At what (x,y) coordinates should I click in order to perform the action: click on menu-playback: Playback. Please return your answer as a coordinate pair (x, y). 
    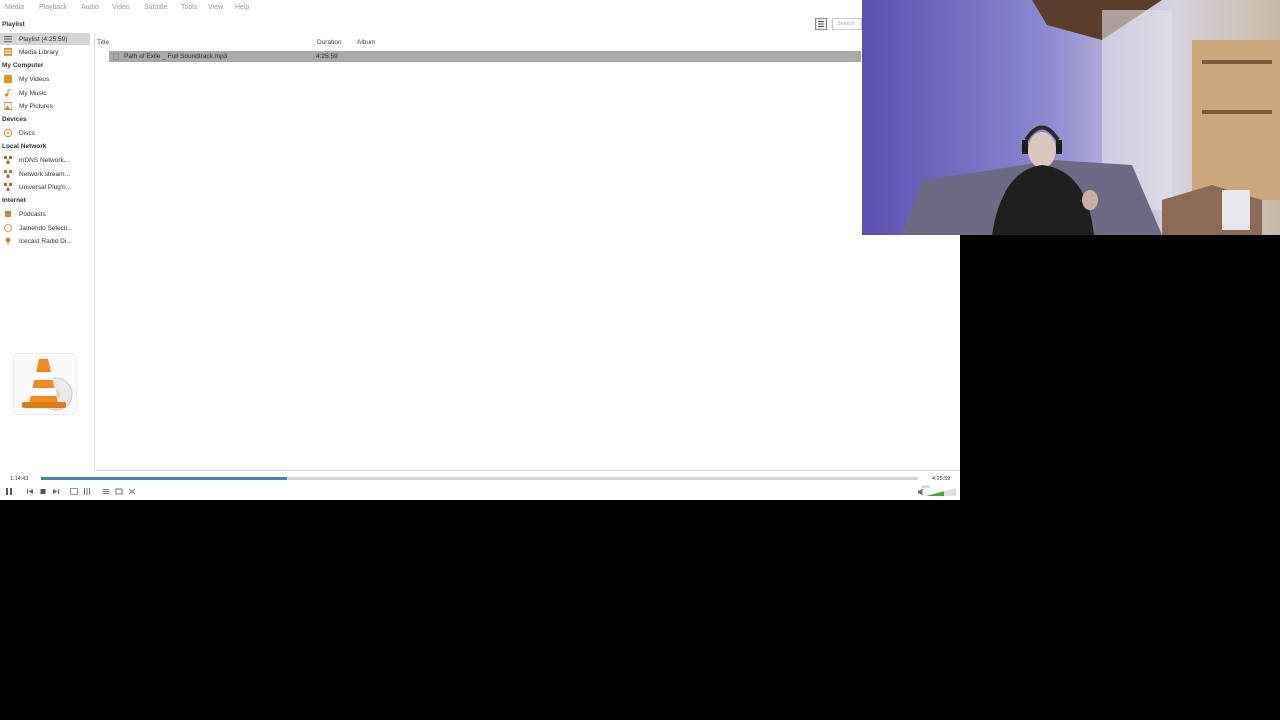
    Looking at the image, I should click on (53, 7).